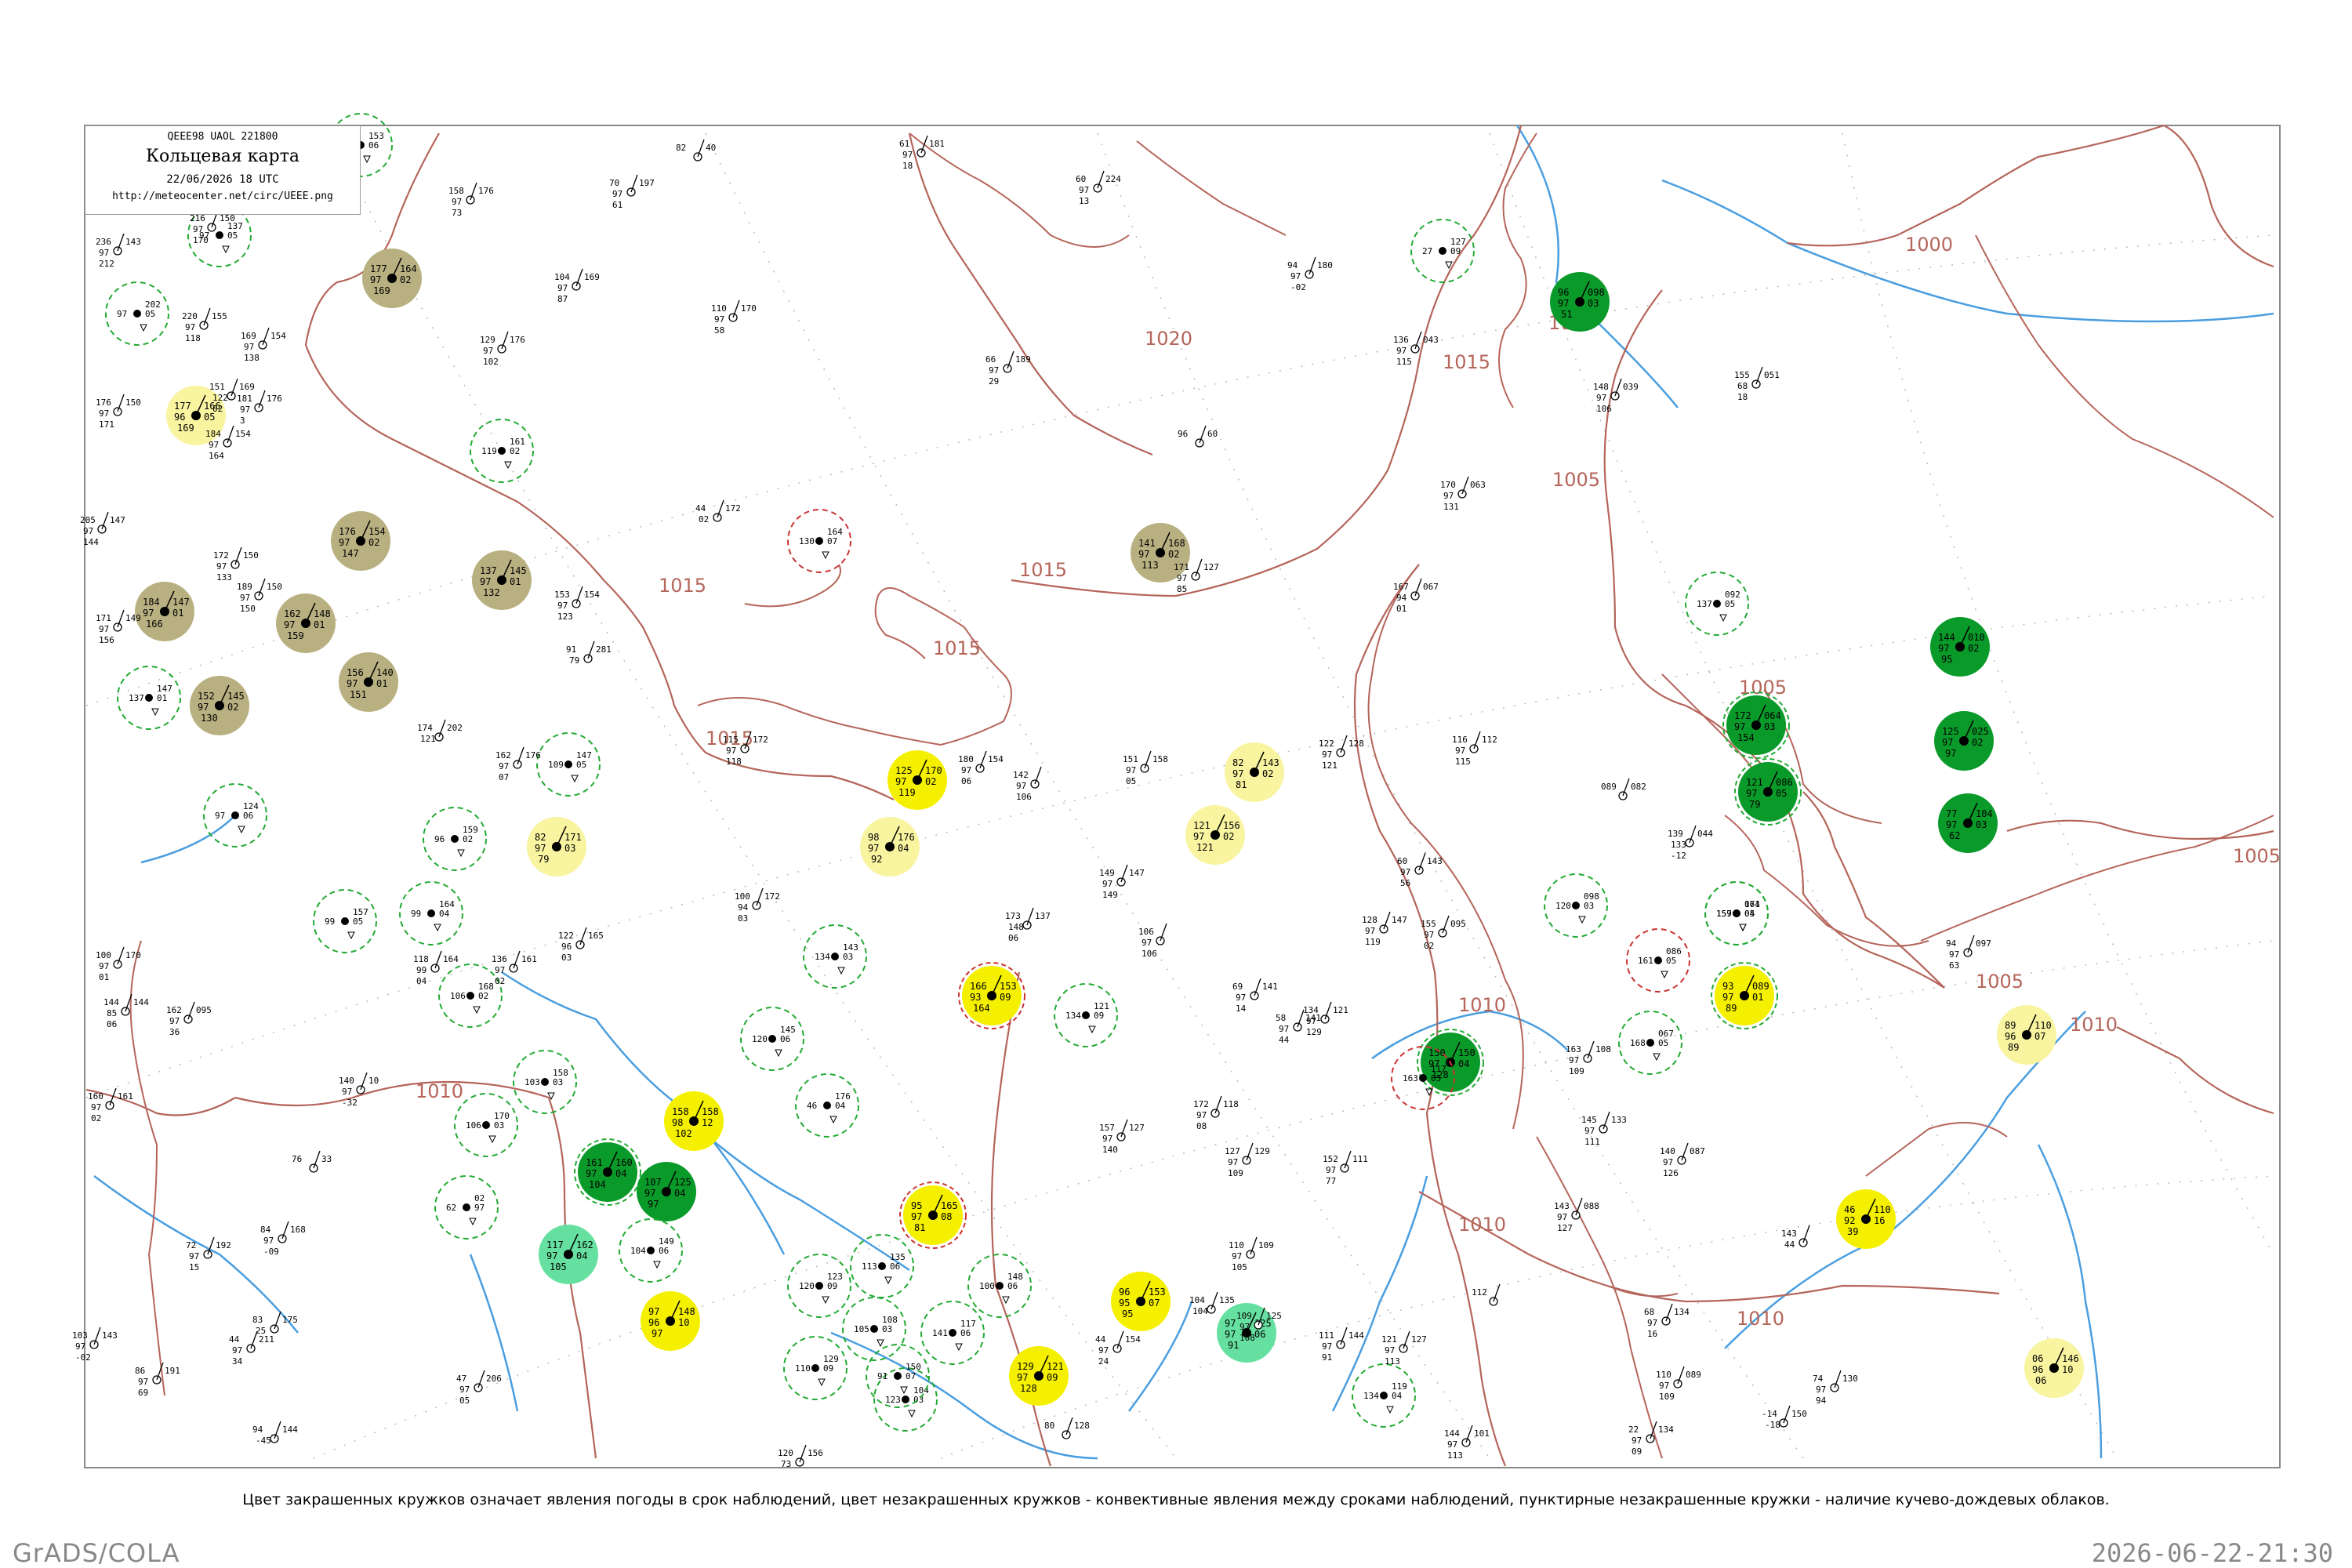 The width and height of the screenshot is (2352, 1568). I want to click on station-plain: 122 165 9603, so click(581, 945).